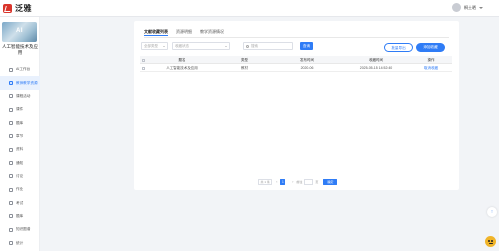  Describe the element at coordinates (182, 67) in the screenshot. I see `cell-title: 人工智能技术及应用` at that location.